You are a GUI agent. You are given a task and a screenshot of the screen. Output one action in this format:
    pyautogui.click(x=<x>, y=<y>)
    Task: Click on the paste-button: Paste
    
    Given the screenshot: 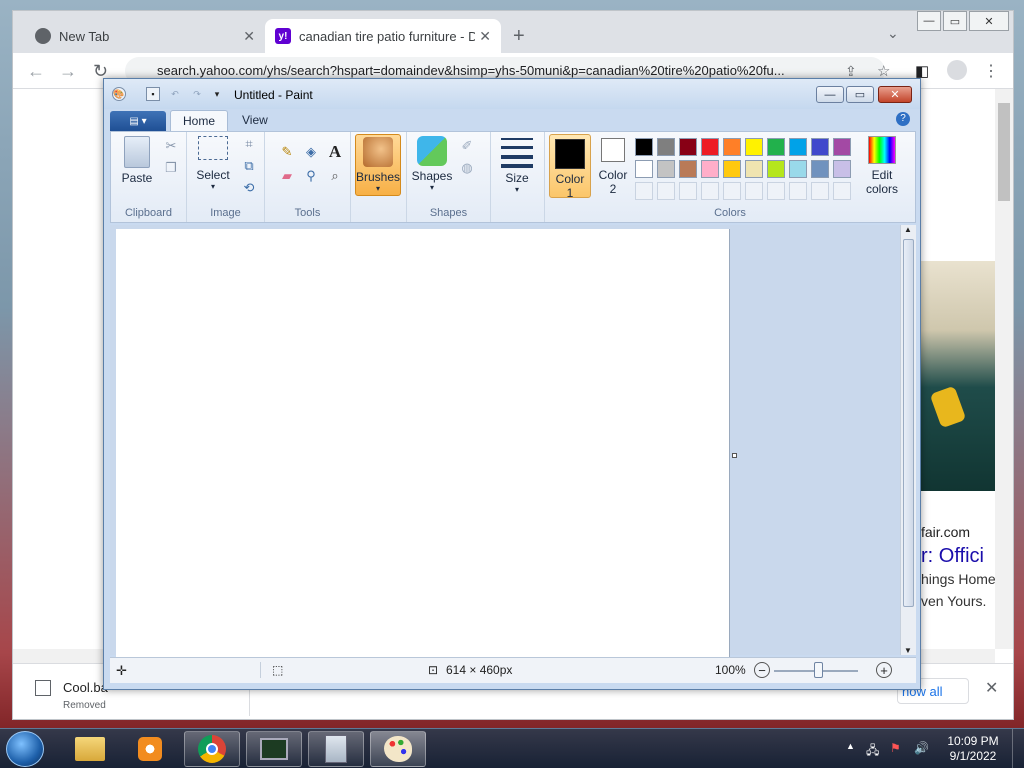 What is the action you would take?
    pyautogui.click(x=137, y=160)
    